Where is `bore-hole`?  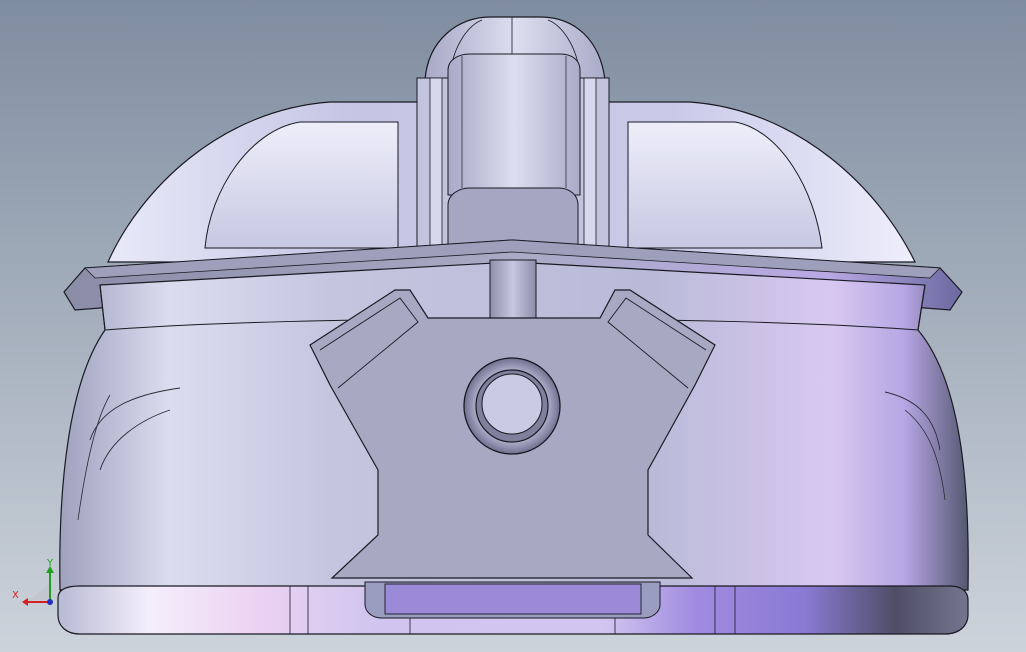 bore-hole is located at coordinates (512, 406).